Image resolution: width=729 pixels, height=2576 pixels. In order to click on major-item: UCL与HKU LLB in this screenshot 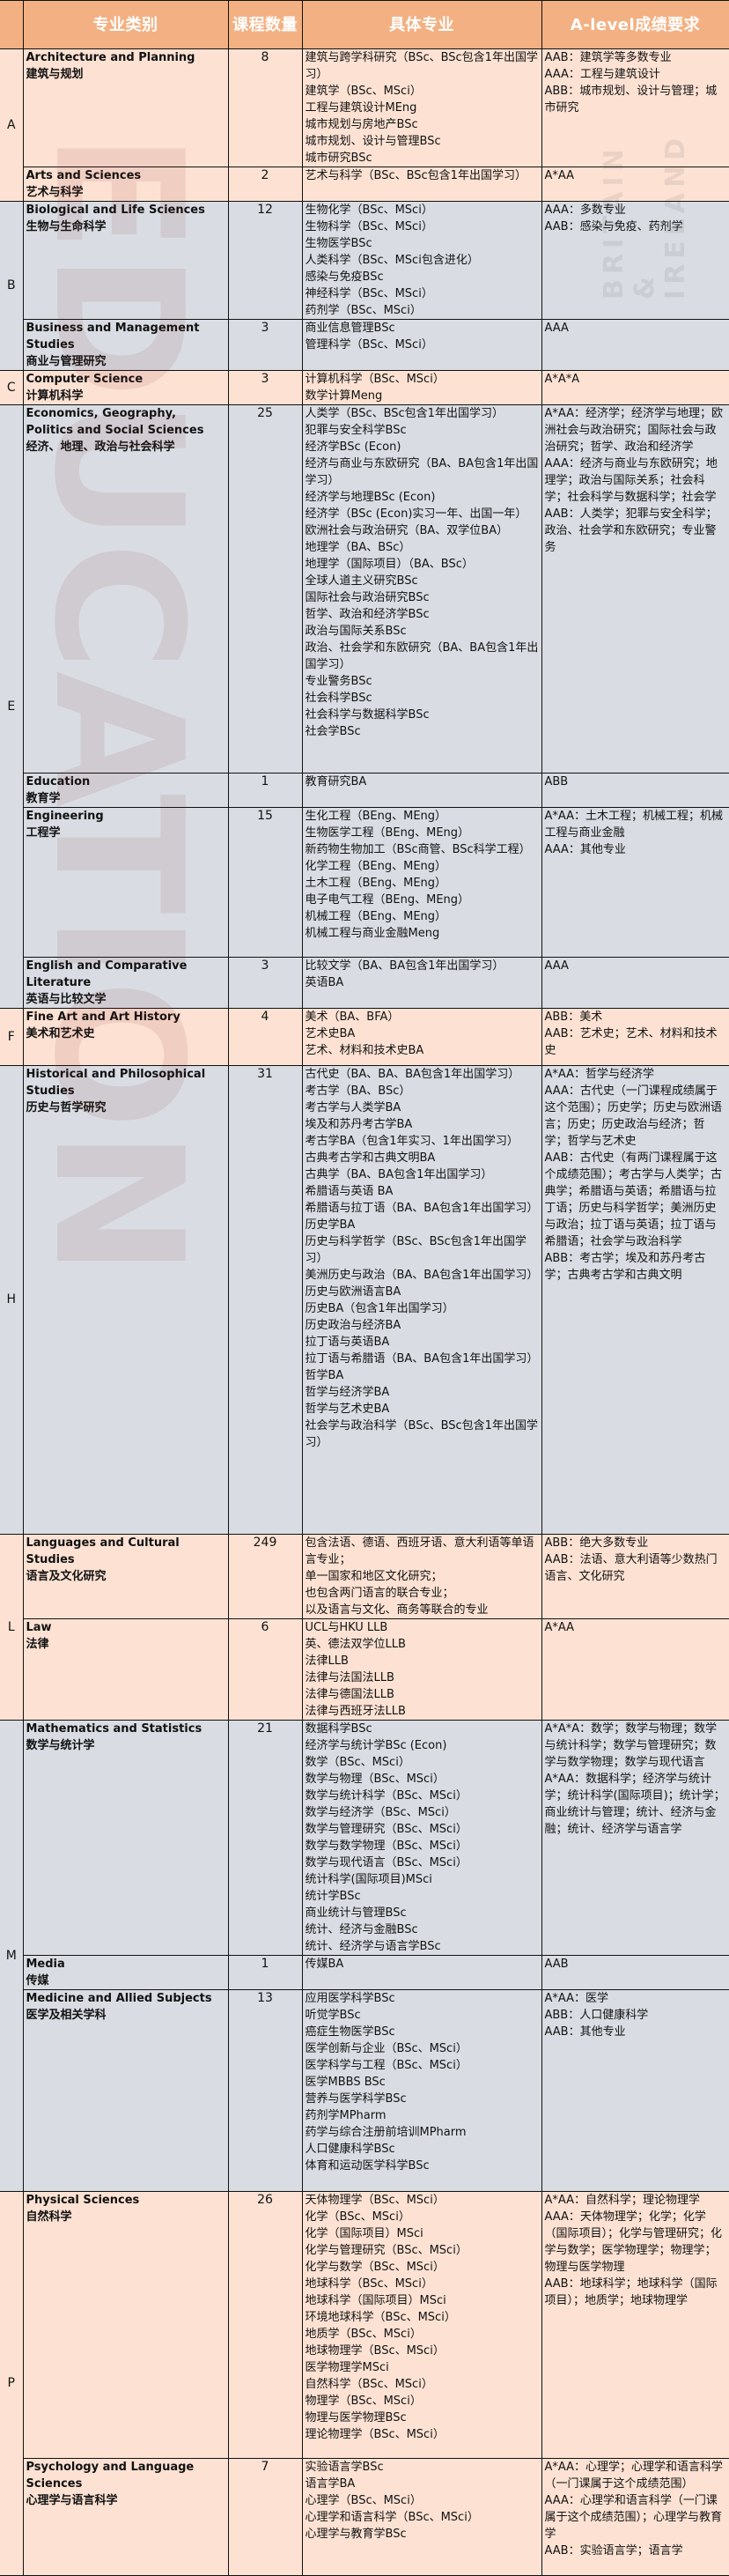, I will do `click(346, 1628)`.